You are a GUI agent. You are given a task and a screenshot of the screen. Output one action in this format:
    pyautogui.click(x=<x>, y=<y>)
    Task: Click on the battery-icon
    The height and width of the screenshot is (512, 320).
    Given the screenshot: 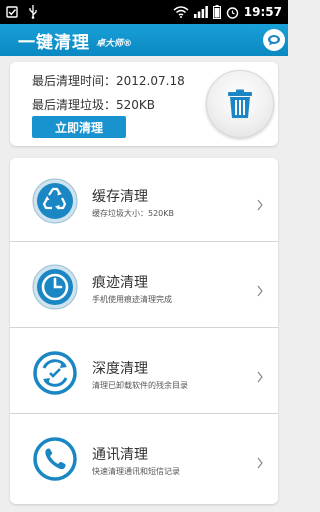 What is the action you would take?
    pyautogui.click(x=216, y=12)
    